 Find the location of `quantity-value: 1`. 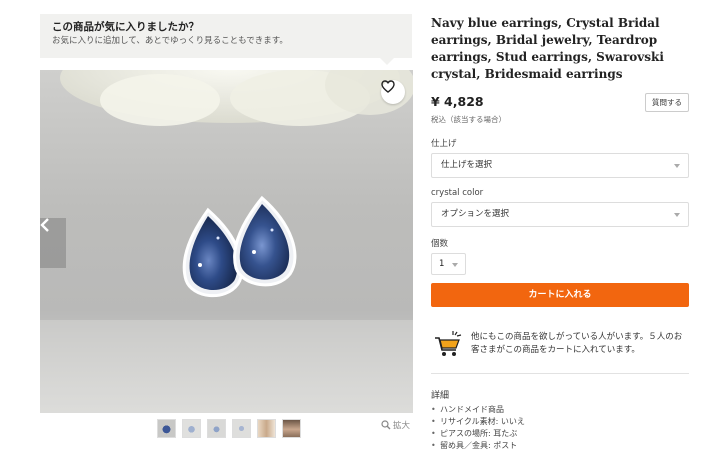

quantity-value: 1 is located at coordinates (442, 264).